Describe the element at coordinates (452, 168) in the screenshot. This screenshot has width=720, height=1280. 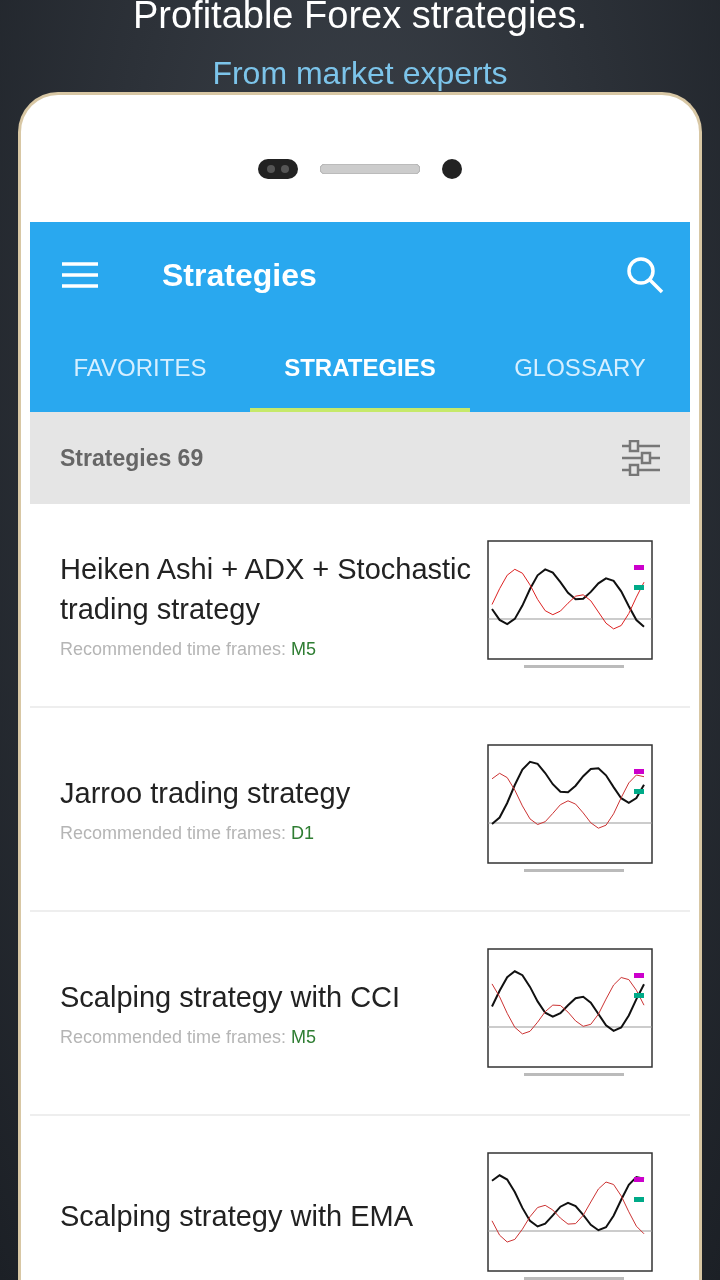
I see `camera-icon` at that location.